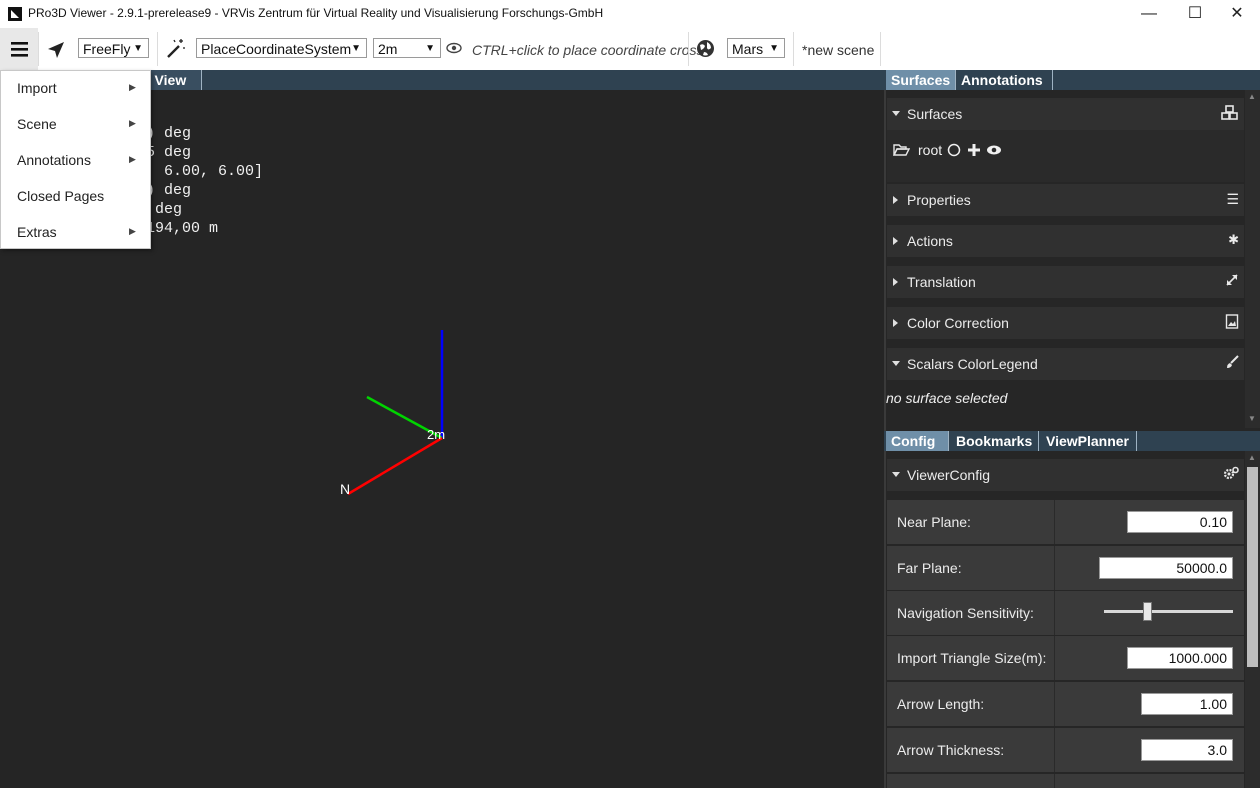  I want to click on close-button: ✕, so click(1237, 14).